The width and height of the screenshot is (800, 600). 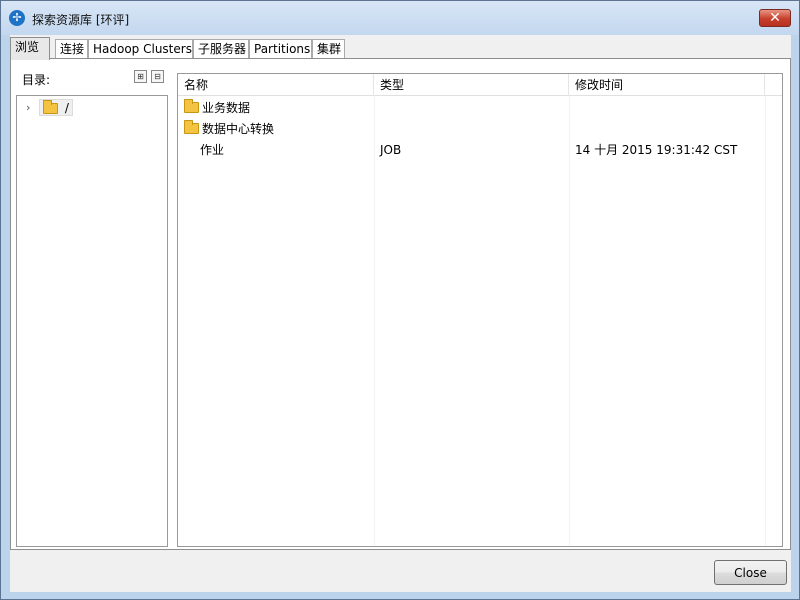 What do you see at coordinates (140, 49) in the screenshot?
I see `tab-hadoop-clusters: Hadoop Clusters` at bounding box center [140, 49].